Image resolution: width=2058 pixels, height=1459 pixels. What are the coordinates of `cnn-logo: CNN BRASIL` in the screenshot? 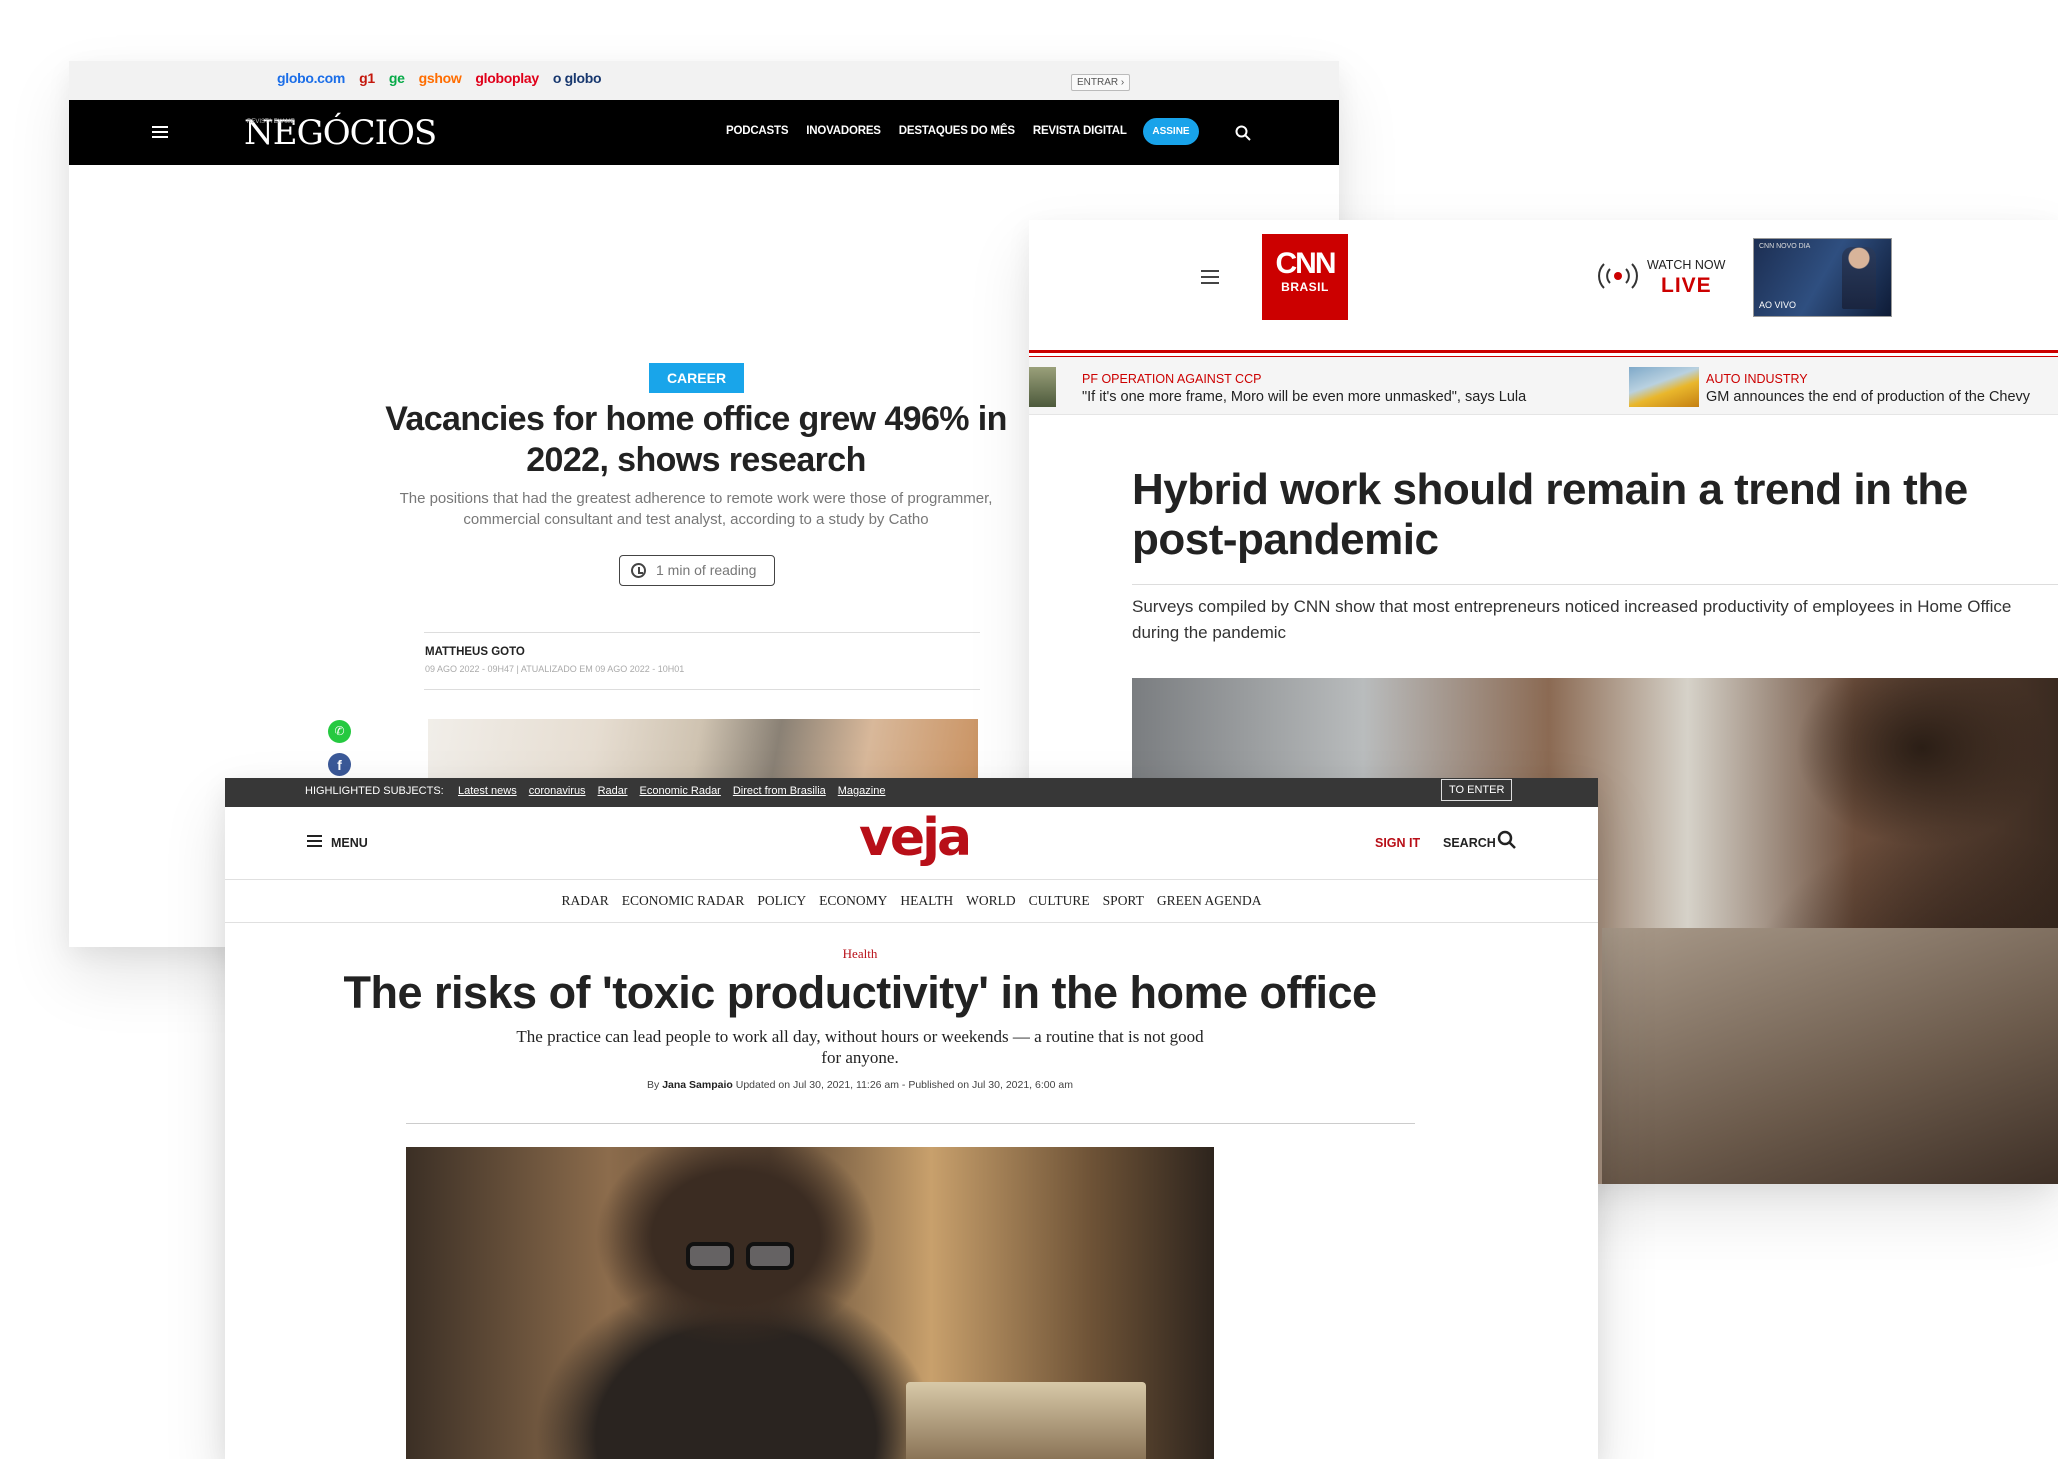 It's located at (1305, 277).